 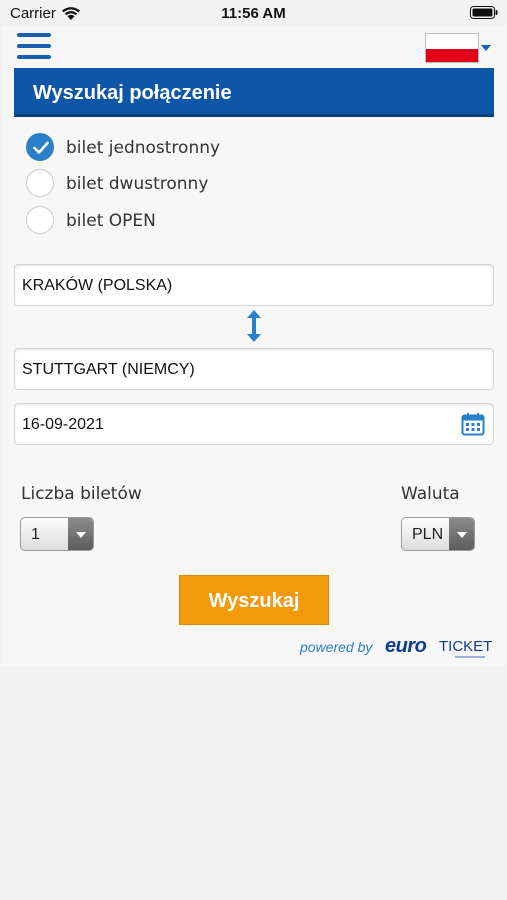 I want to click on radio-open: bilet OPEN, so click(x=156, y=221).